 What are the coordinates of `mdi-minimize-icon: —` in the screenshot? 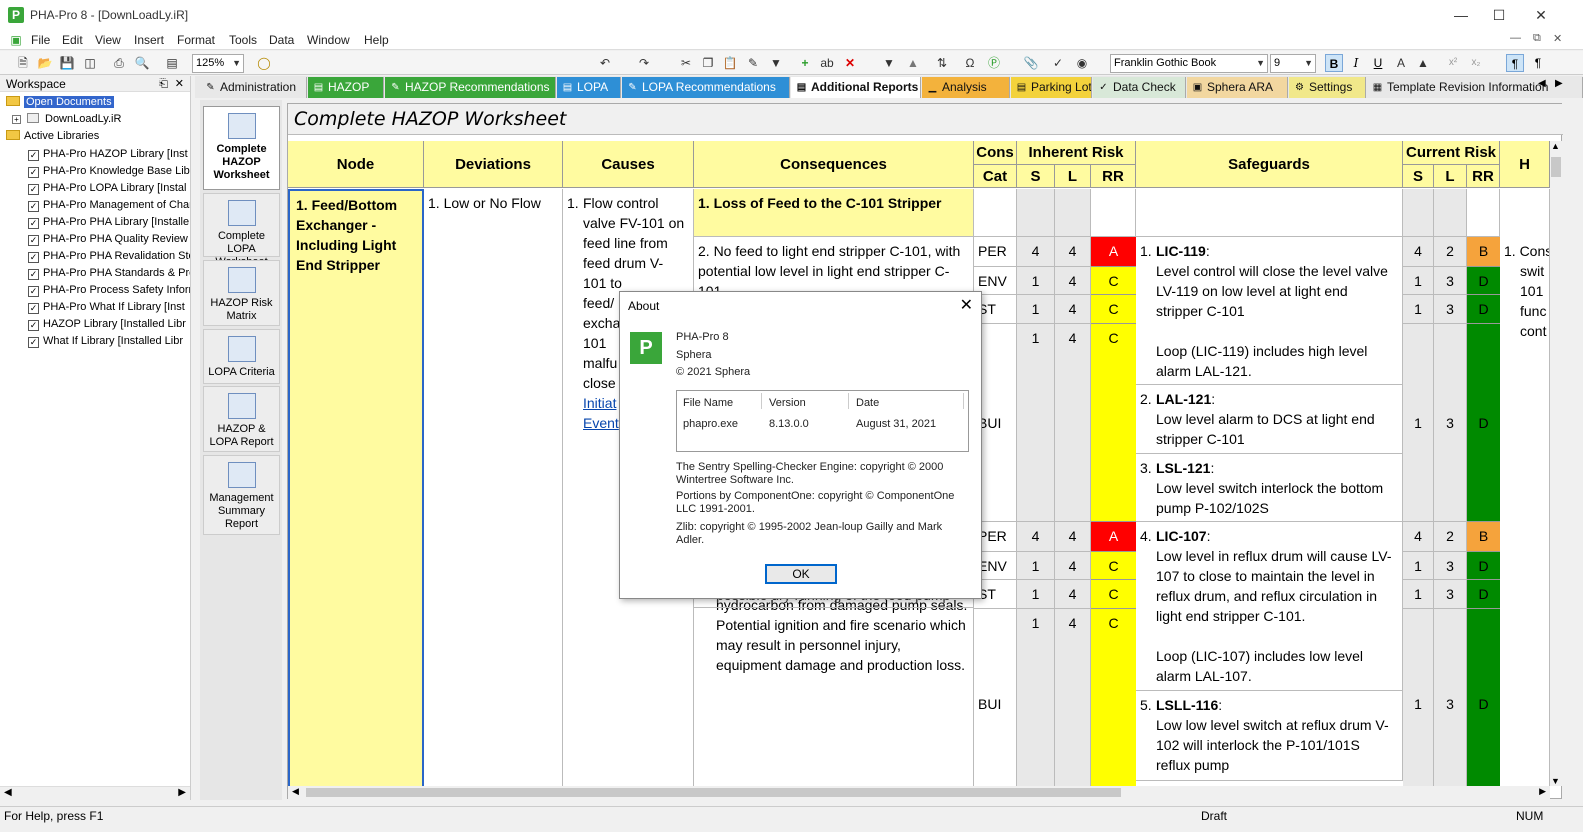 It's located at (1515, 38).